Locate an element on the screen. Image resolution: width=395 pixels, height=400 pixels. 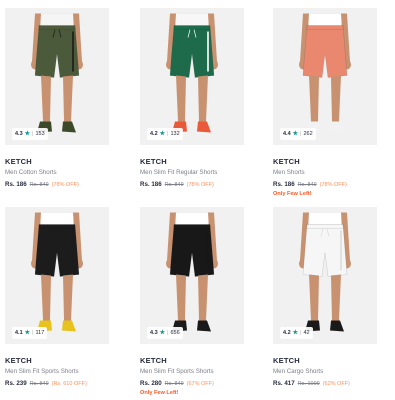
rating-count: 262 is located at coordinates (308, 134).